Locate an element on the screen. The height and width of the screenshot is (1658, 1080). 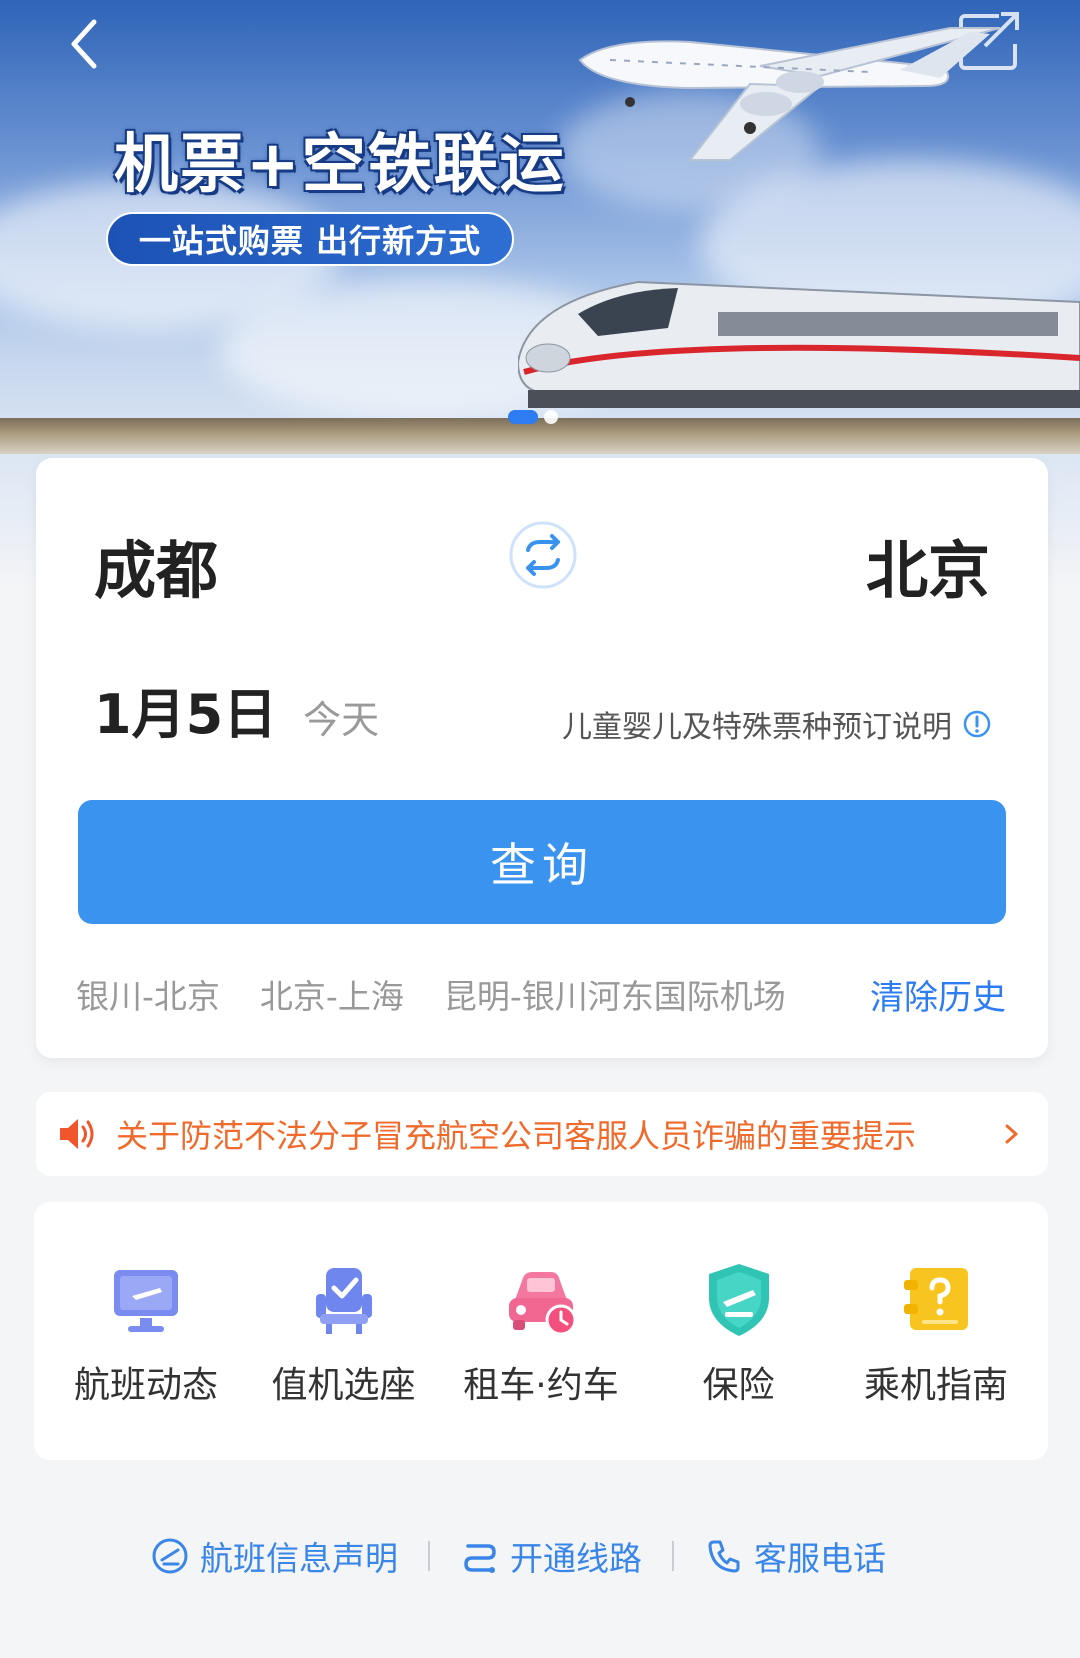
routes-link: 开通线路 is located at coordinates (551, 1556).